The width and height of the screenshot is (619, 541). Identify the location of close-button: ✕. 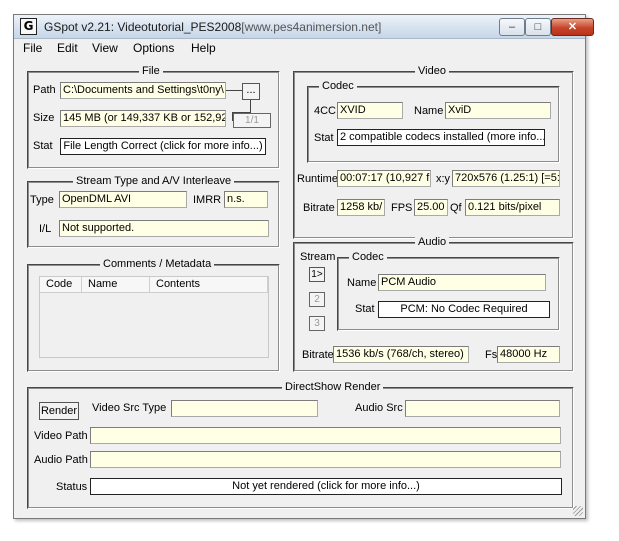
(572, 27).